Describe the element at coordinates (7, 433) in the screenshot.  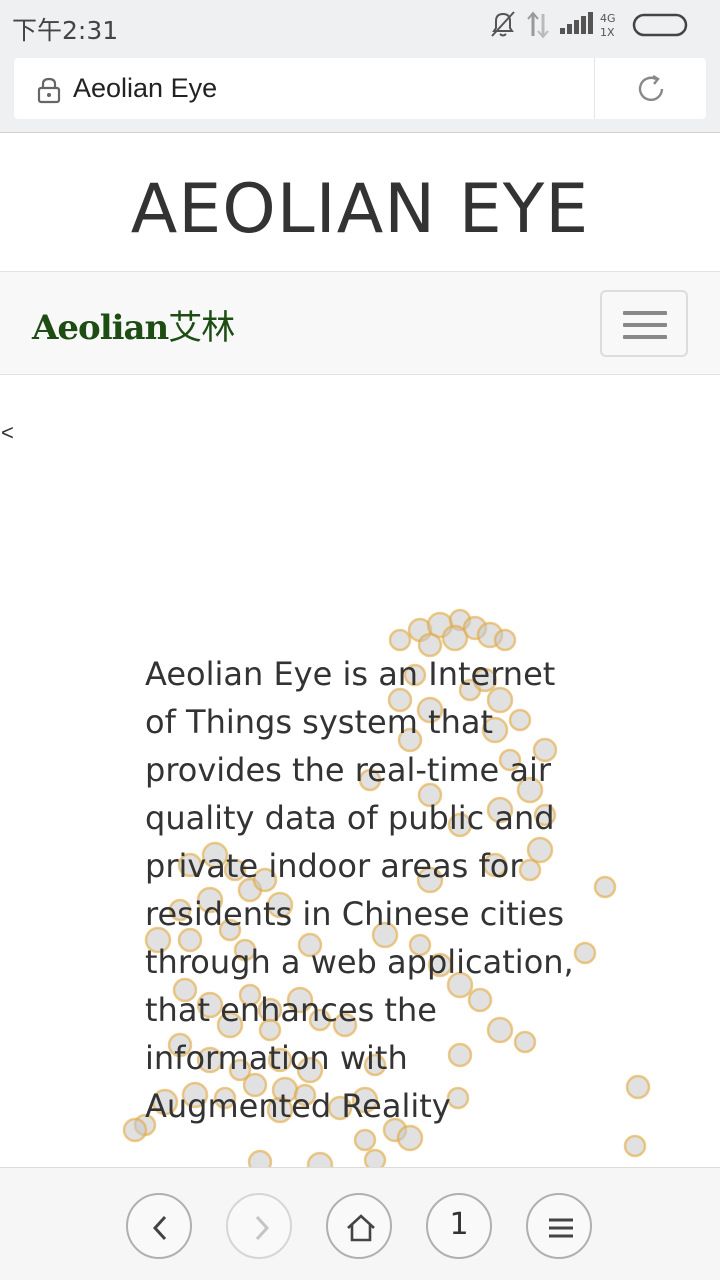
I see `carousel-prev-button: <` at that location.